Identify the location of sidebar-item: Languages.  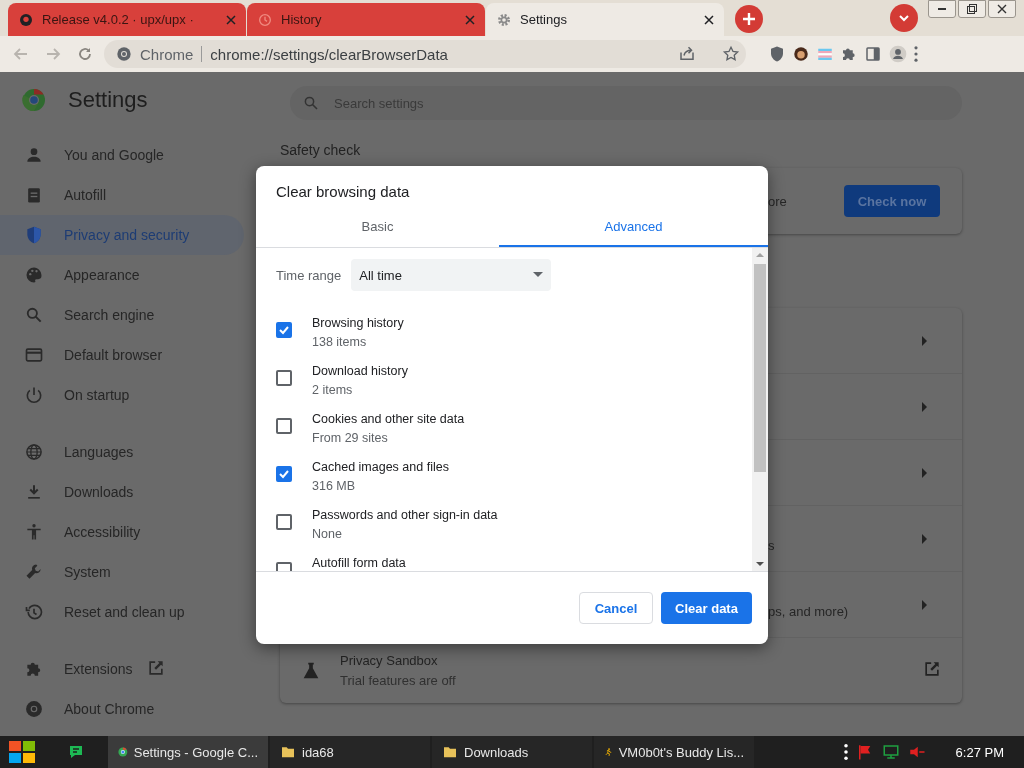
(122, 452).